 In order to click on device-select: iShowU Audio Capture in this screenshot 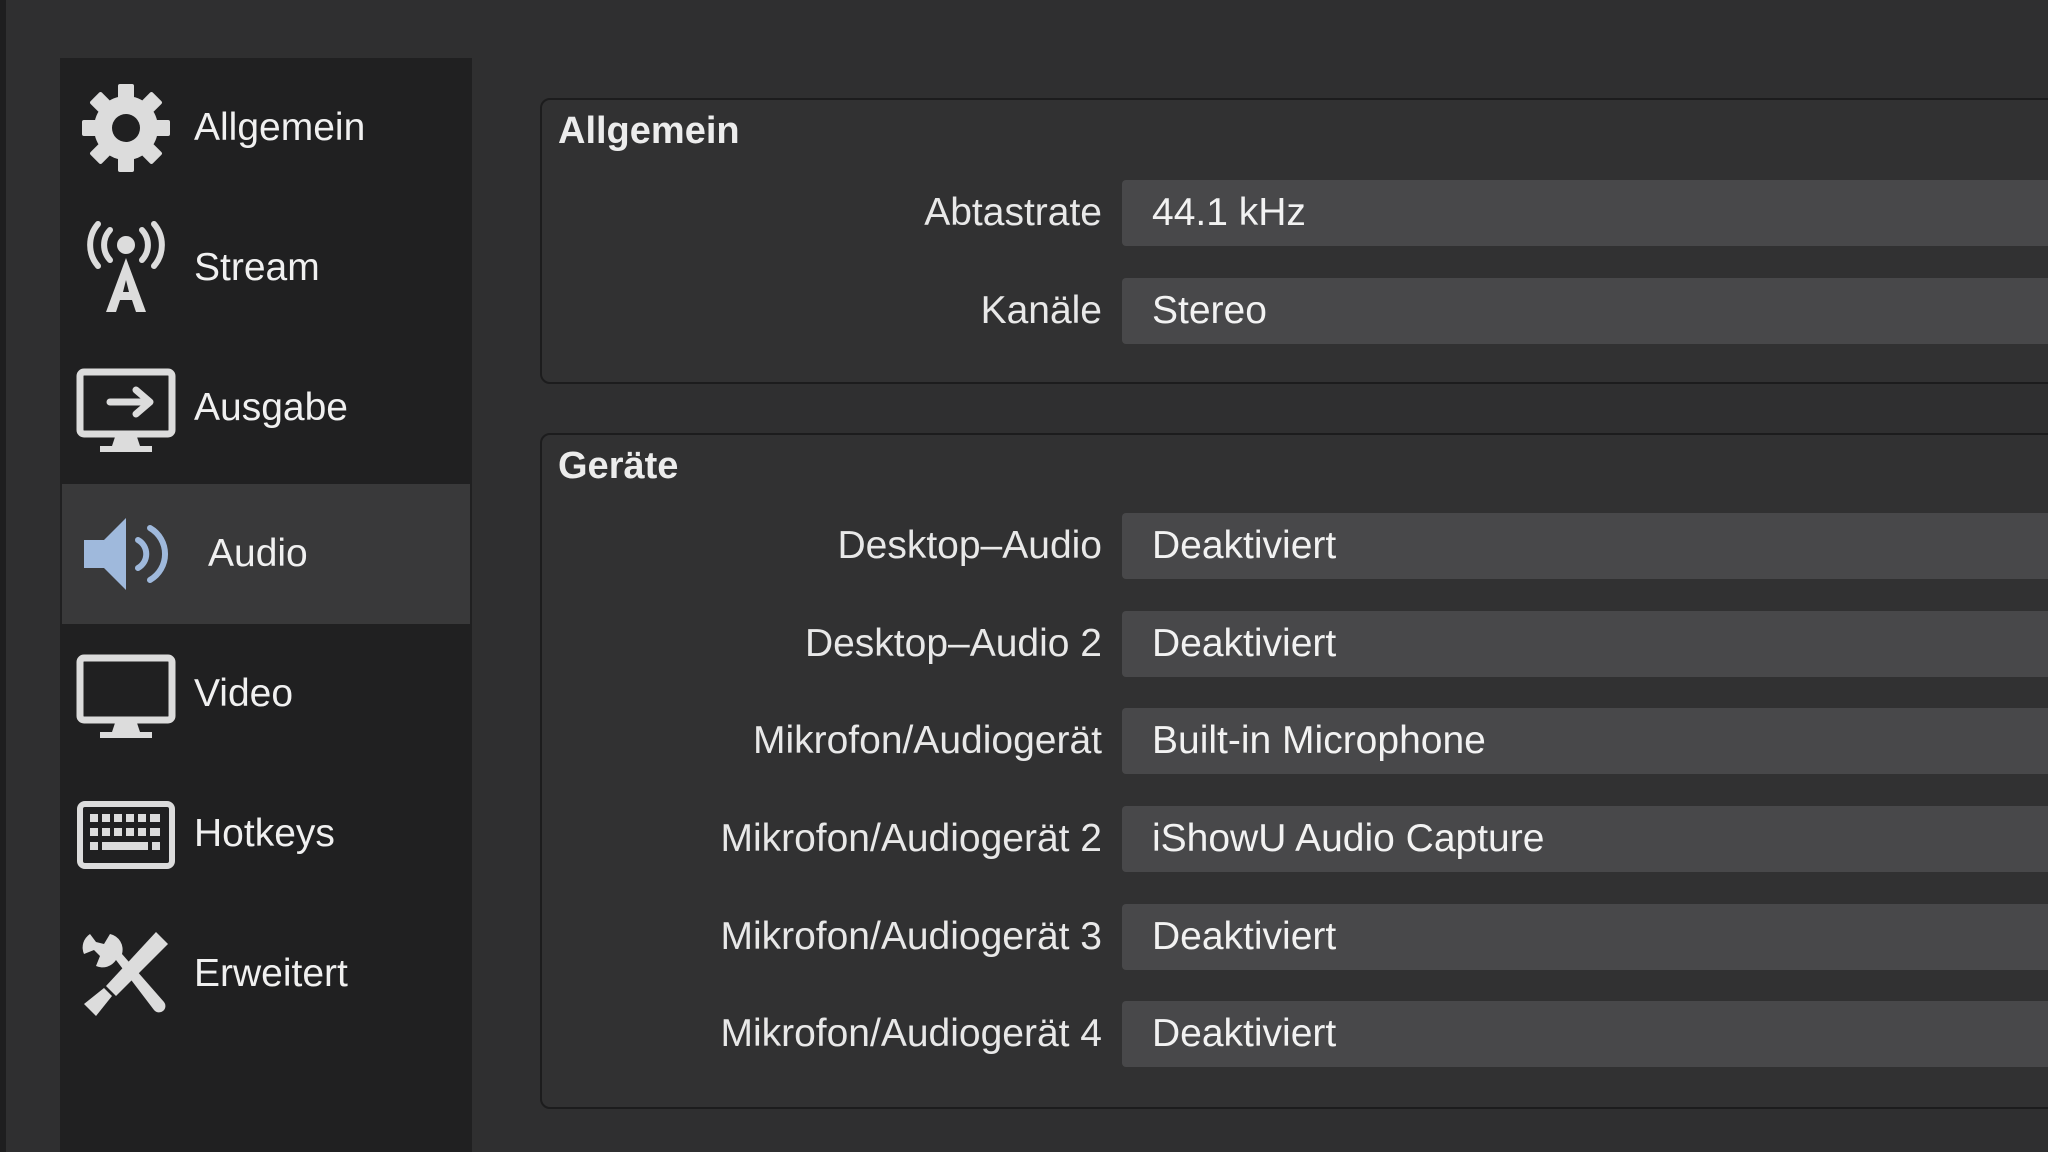, I will do `click(1585, 839)`.